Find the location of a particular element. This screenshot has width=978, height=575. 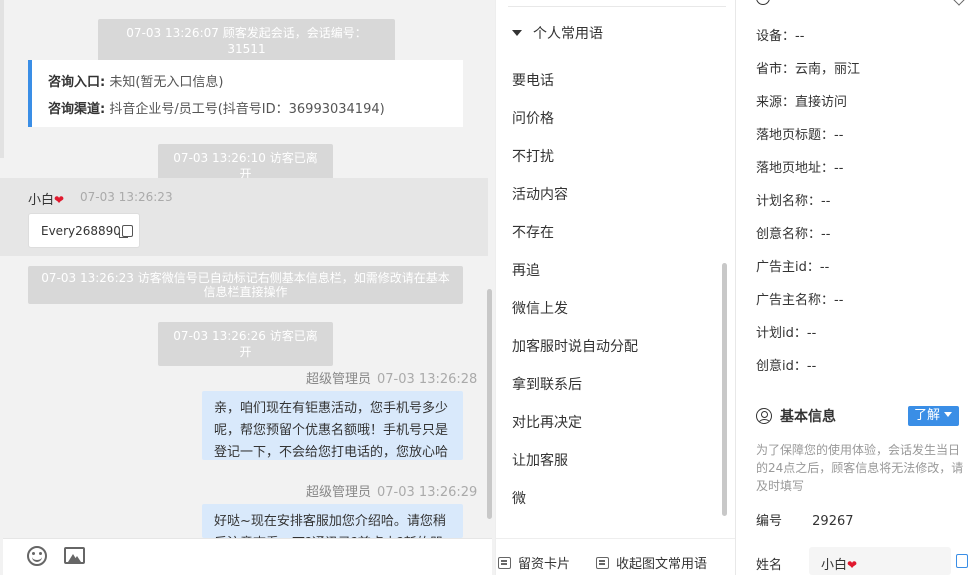

customer-id-row: 编号 29267 is located at coordinates (805, 519).